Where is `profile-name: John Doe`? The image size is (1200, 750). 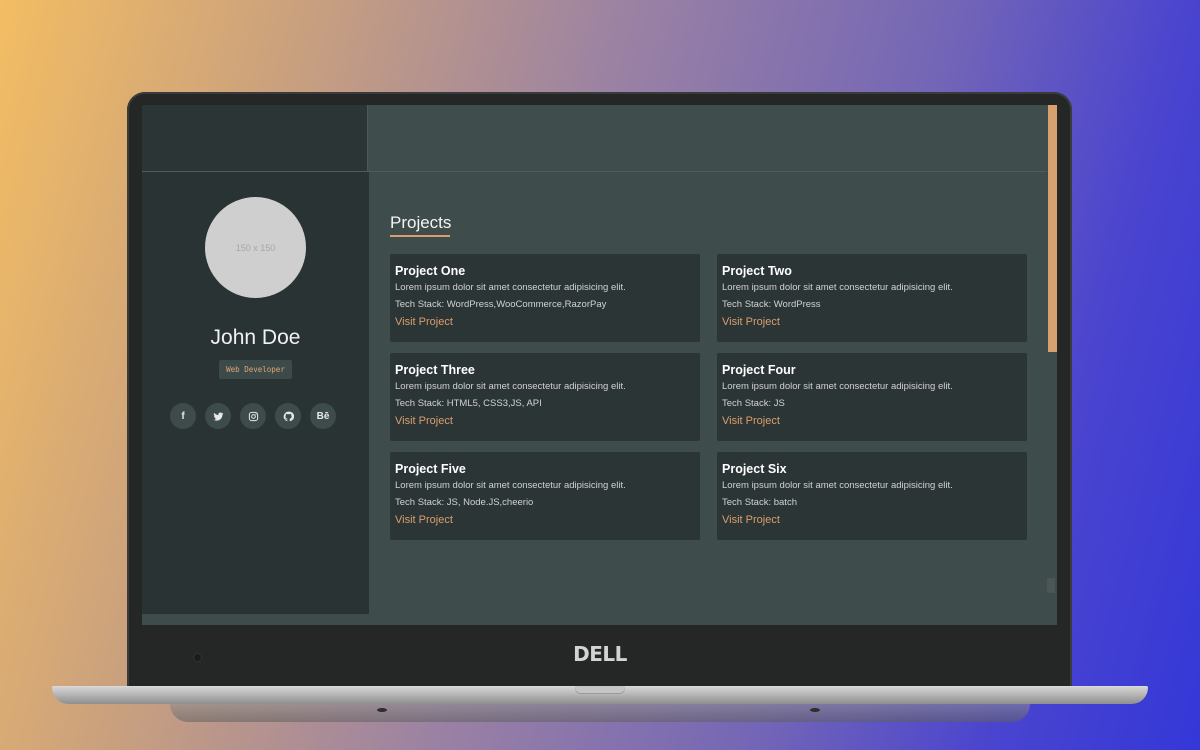
profile-name: John Doe is located at coordinates (255, 337).